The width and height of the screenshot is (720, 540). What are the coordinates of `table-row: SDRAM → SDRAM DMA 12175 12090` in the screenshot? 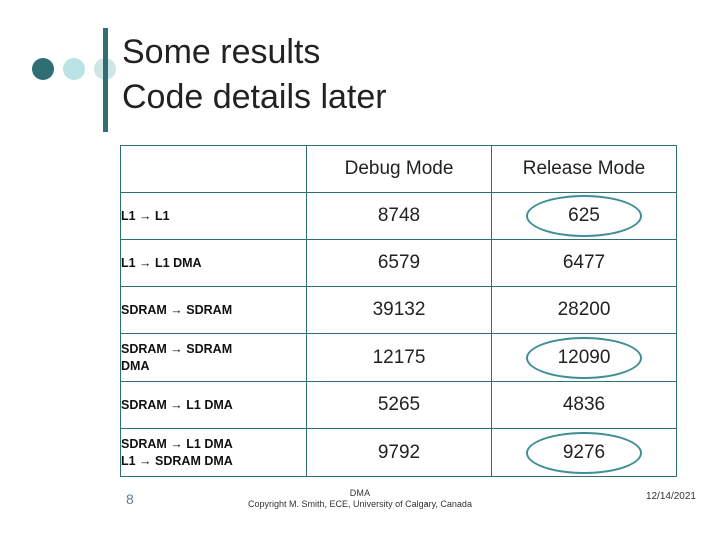 It's located at (398, 357).